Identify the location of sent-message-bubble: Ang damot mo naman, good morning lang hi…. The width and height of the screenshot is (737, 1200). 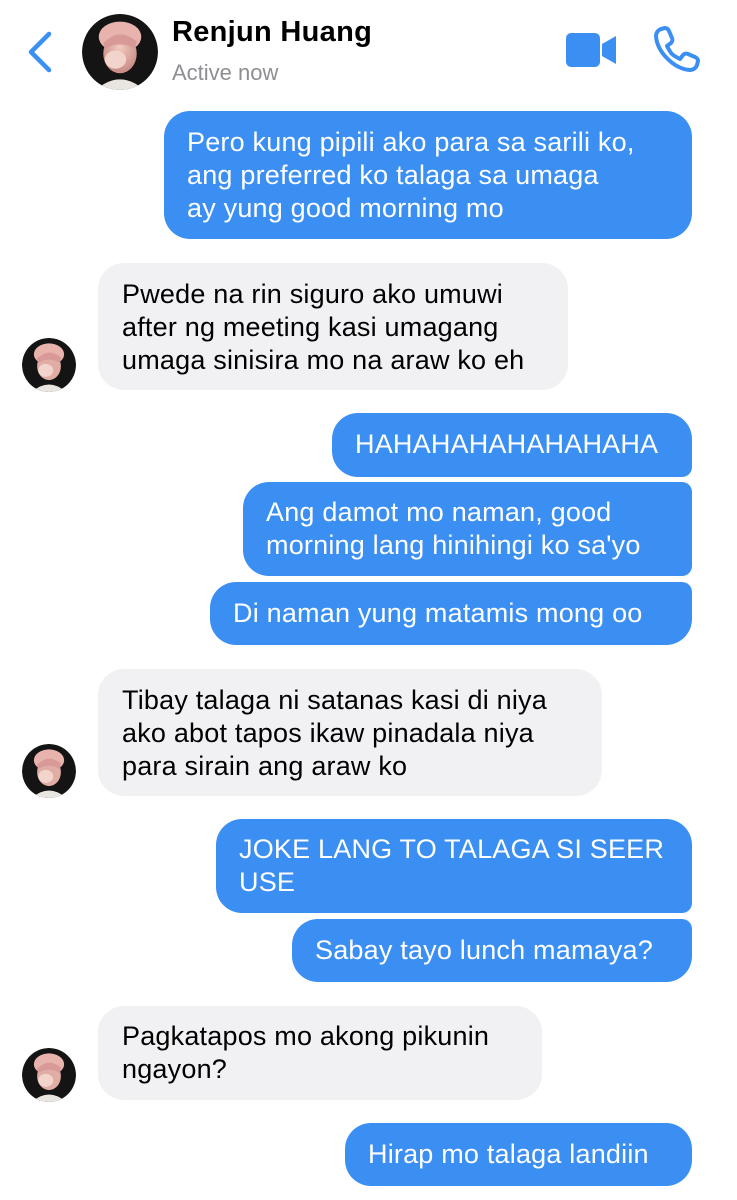
(467, 529).